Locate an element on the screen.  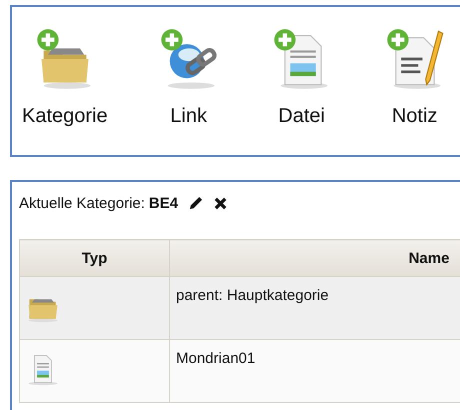
add-button: Link is located at coordinates (188, 91).